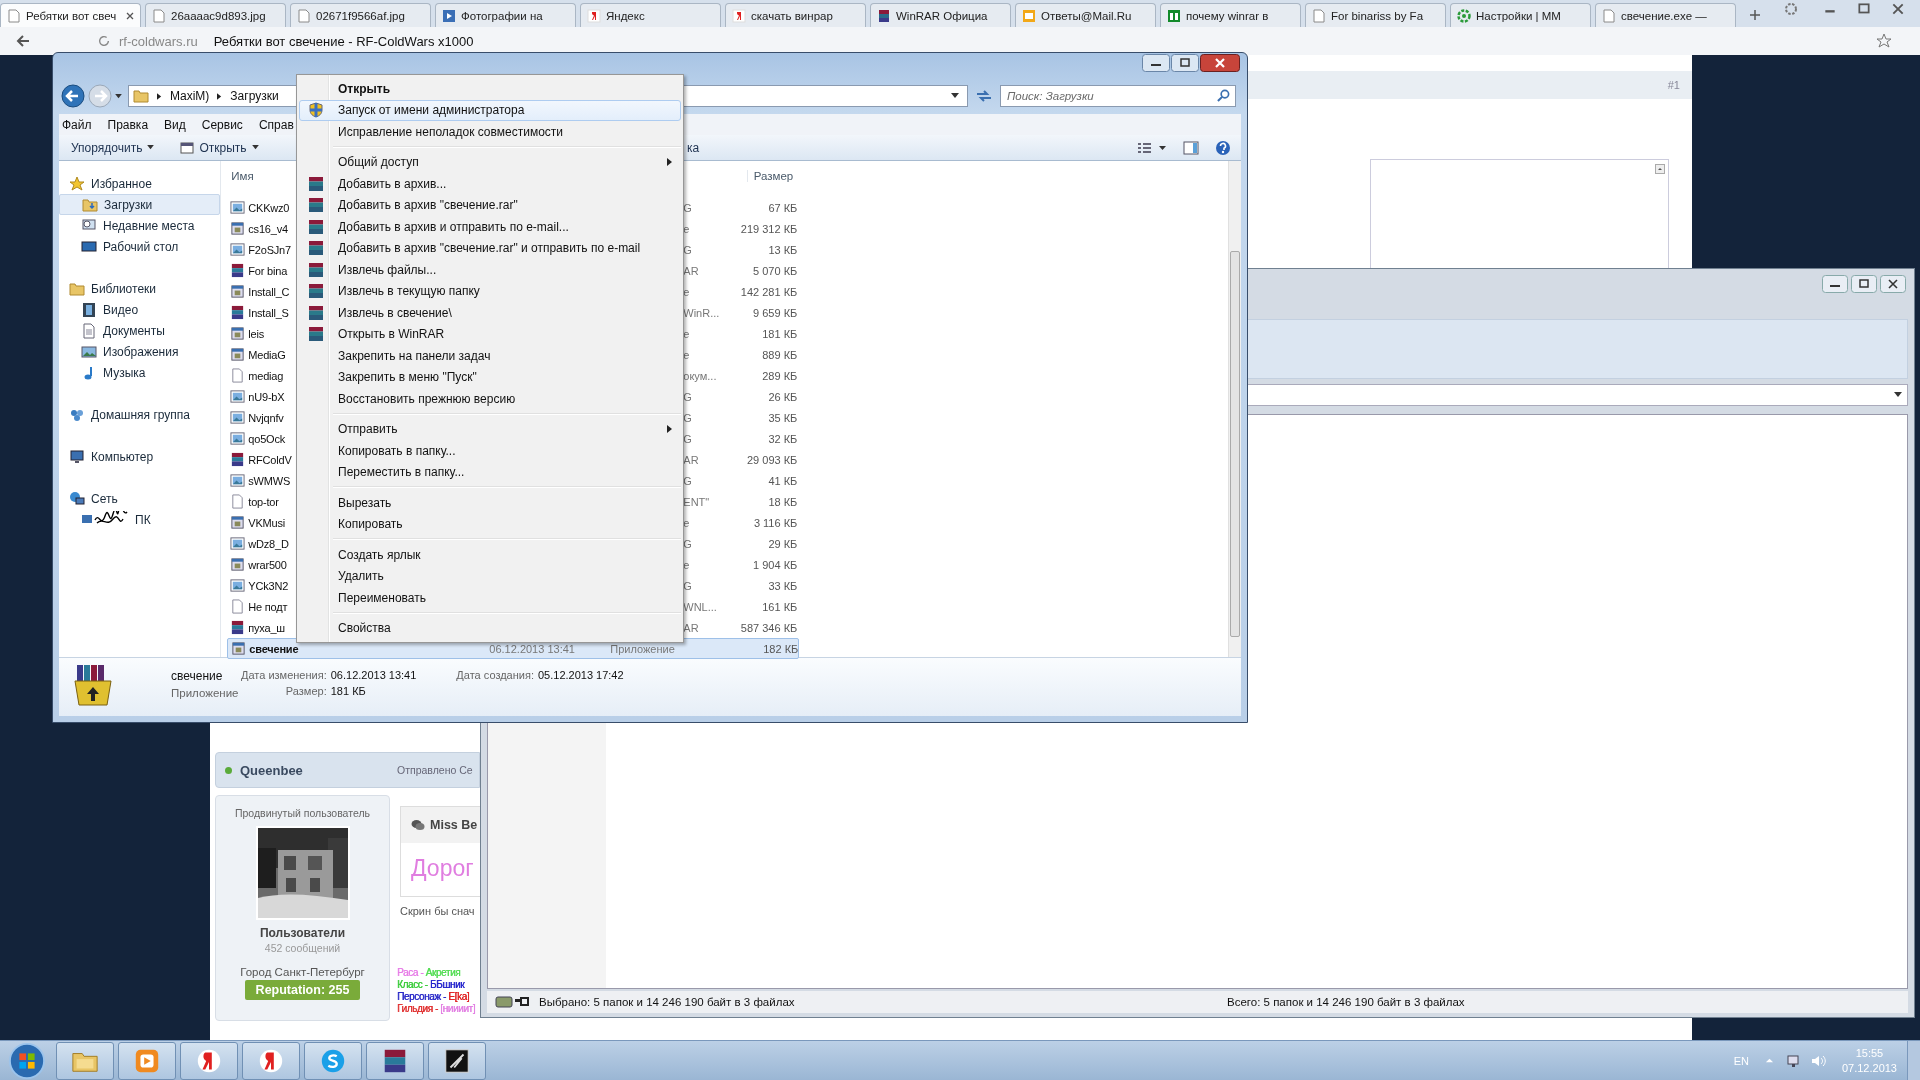 The height and width of the screenshot is (1080, 1920). I want to click on column-header: Имя, so click(242, 176).